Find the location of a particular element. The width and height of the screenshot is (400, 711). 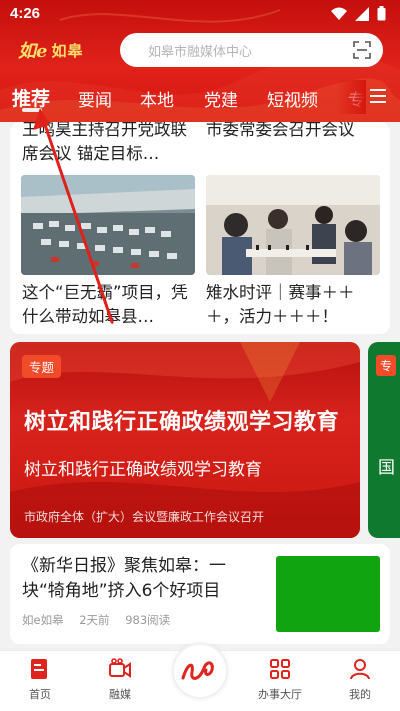

app-logo: 如e 如皋 is located at coordinates (64, 50).